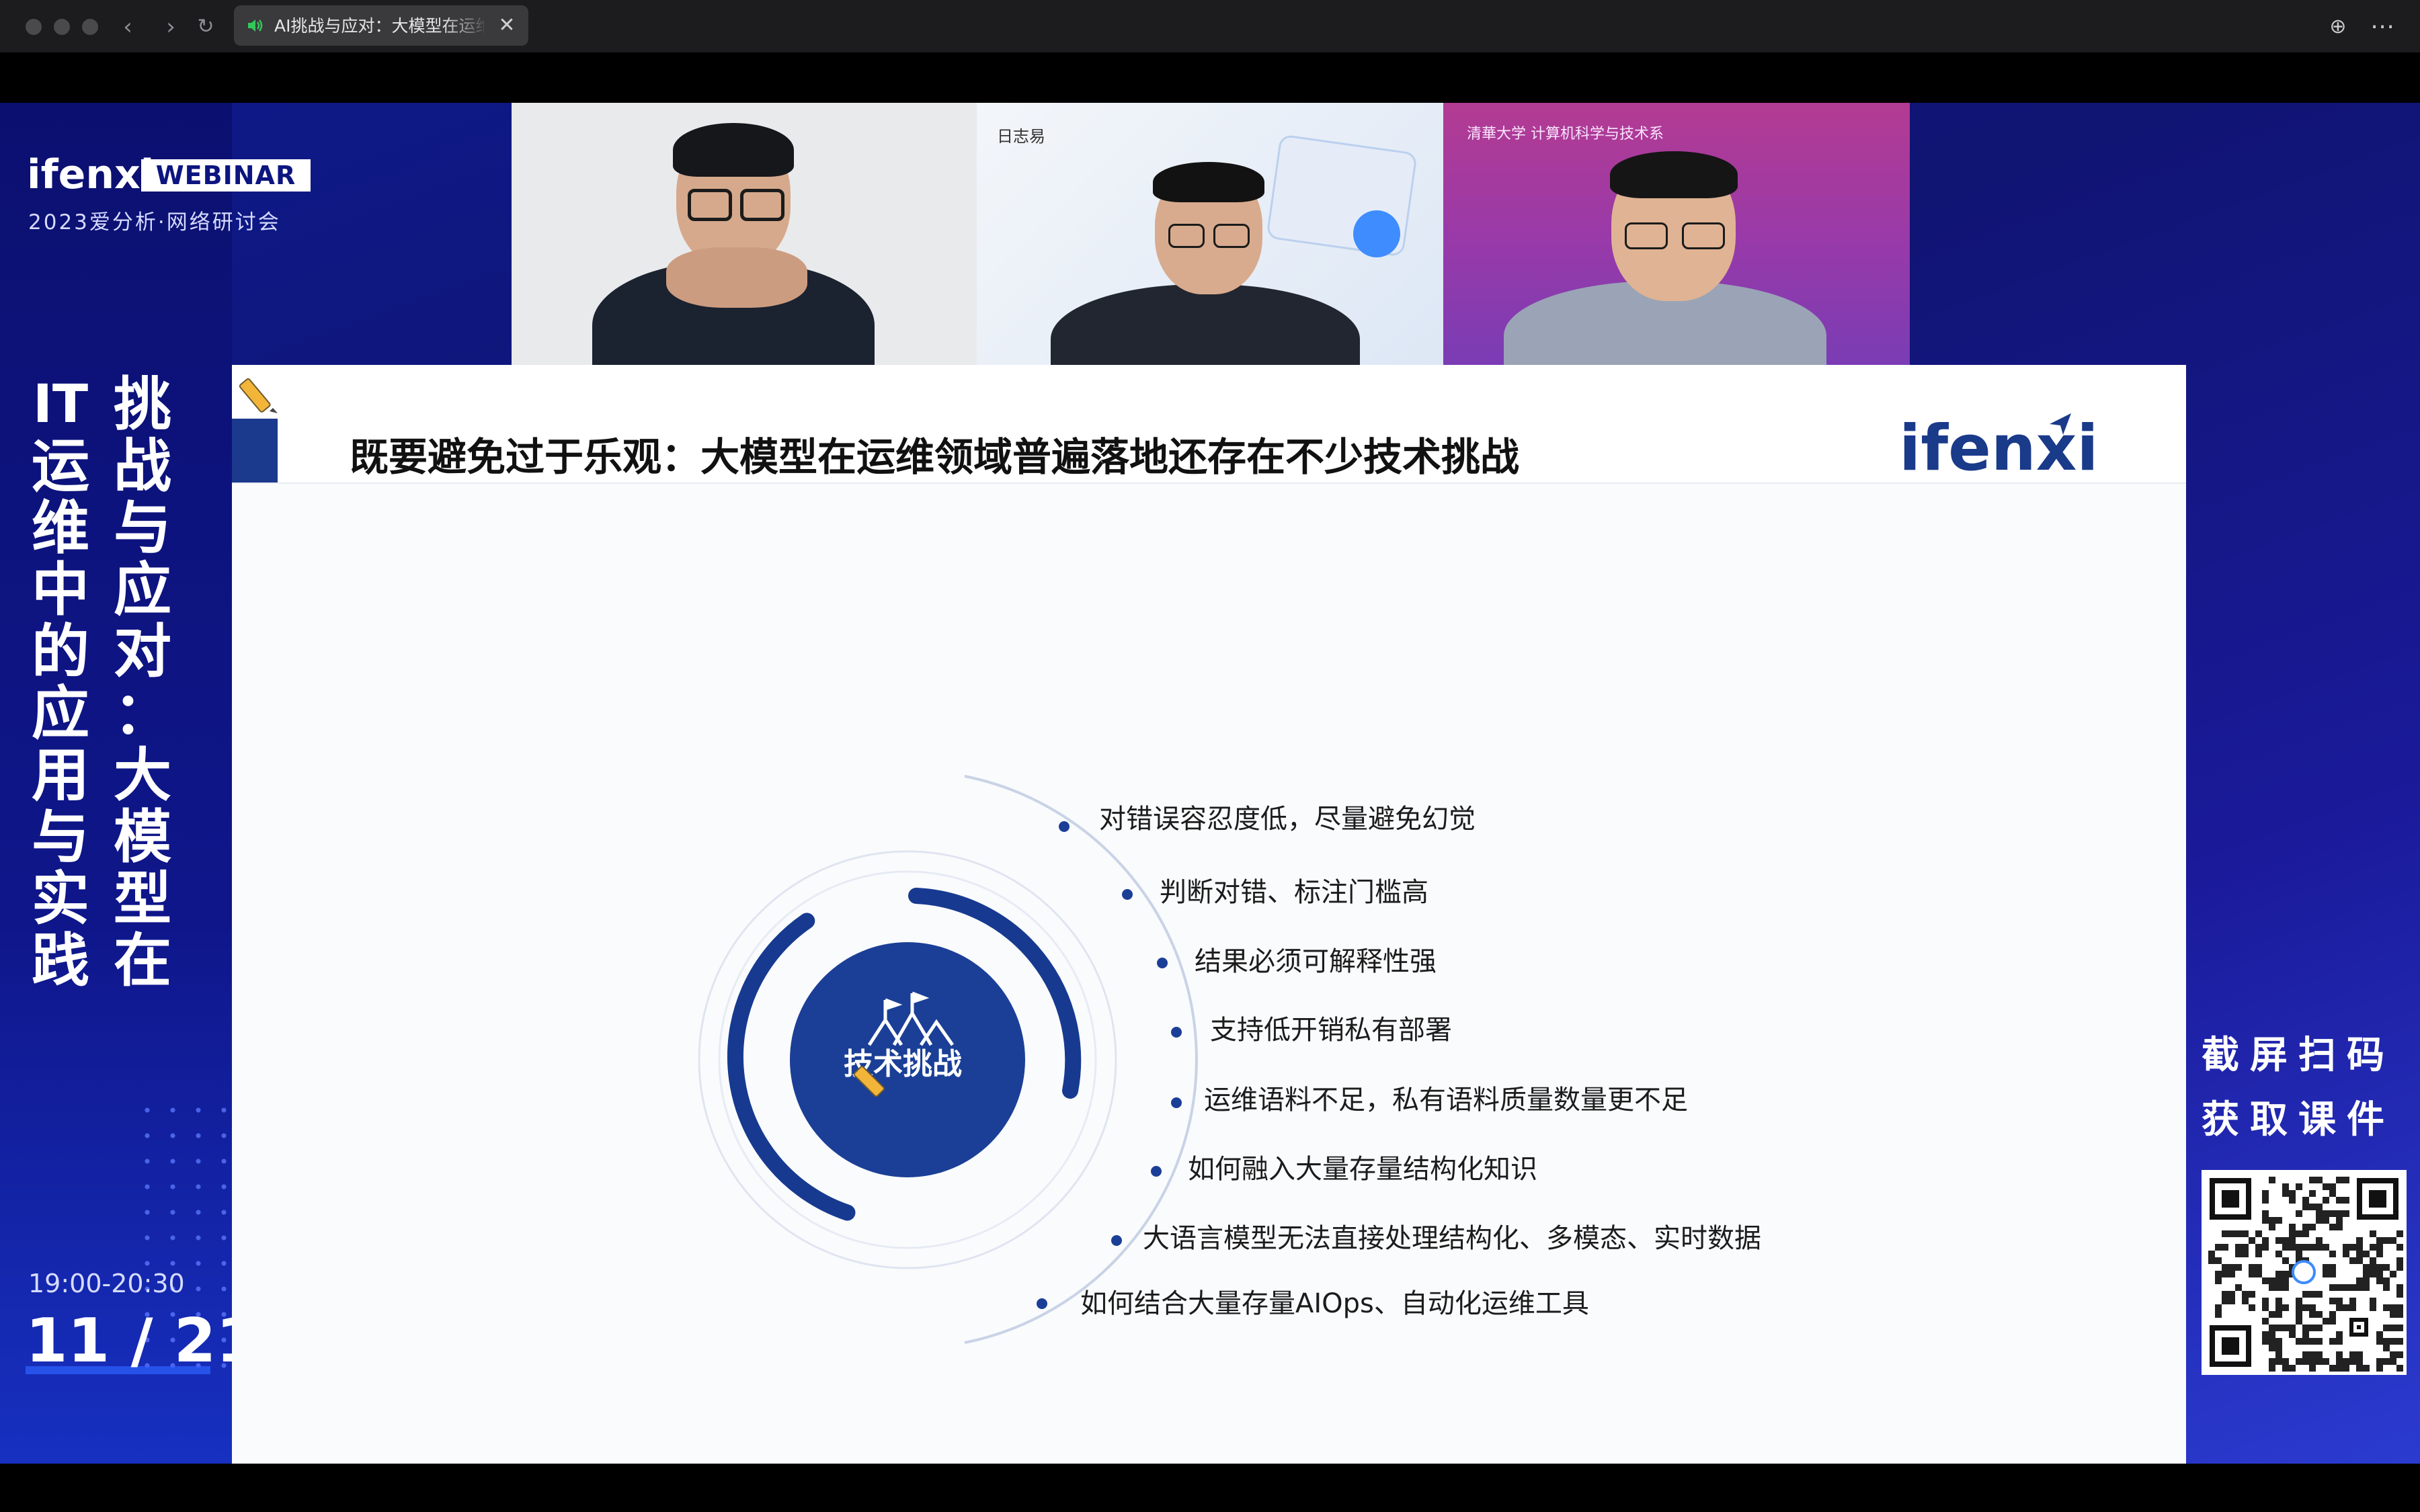  I want to click on qr-code, so click(2304, 1273).